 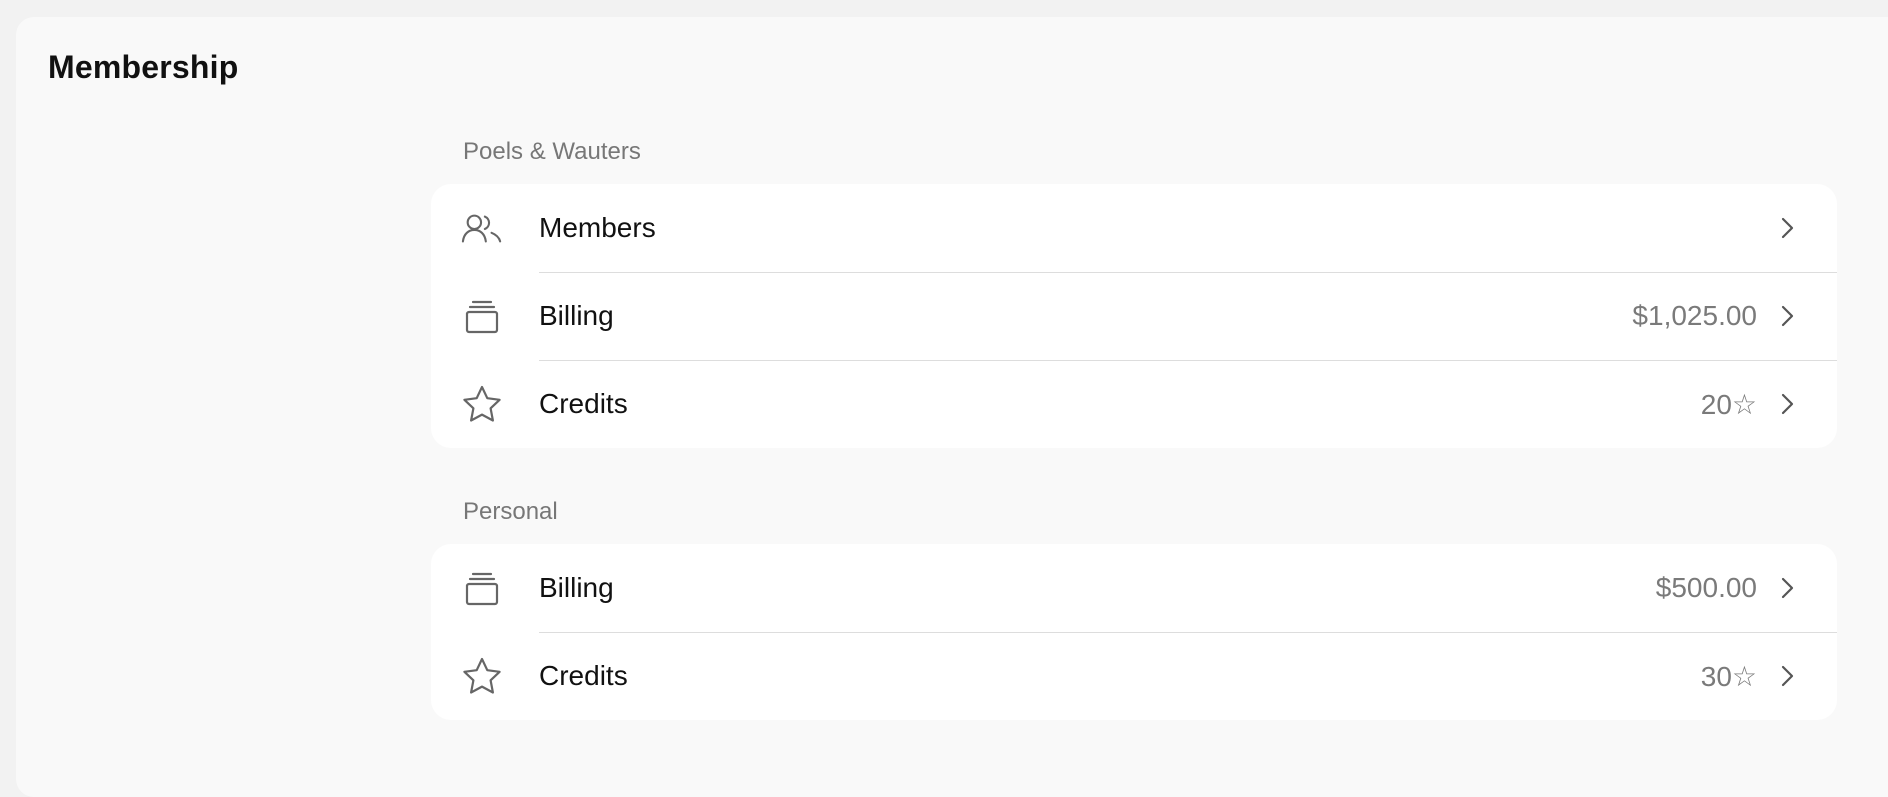 What do you see at coordinates (552, 151) in the screenshot?
I see `section-label-organization: Poels & Wauters` at bounding box center [552, 151].